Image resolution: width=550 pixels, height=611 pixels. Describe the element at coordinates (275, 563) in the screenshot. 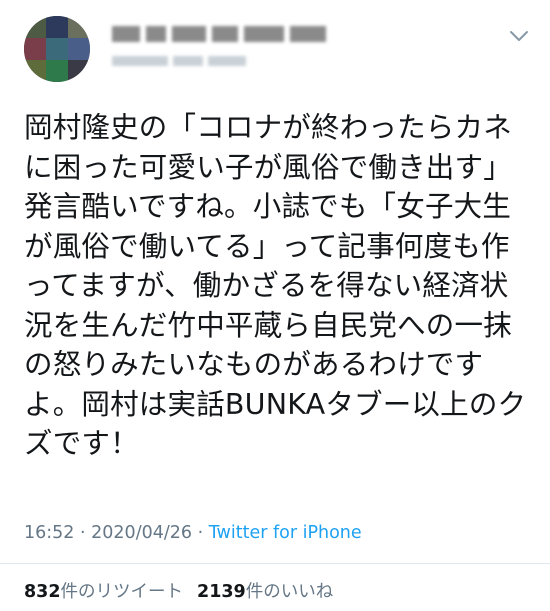

I see `divider` at that location.